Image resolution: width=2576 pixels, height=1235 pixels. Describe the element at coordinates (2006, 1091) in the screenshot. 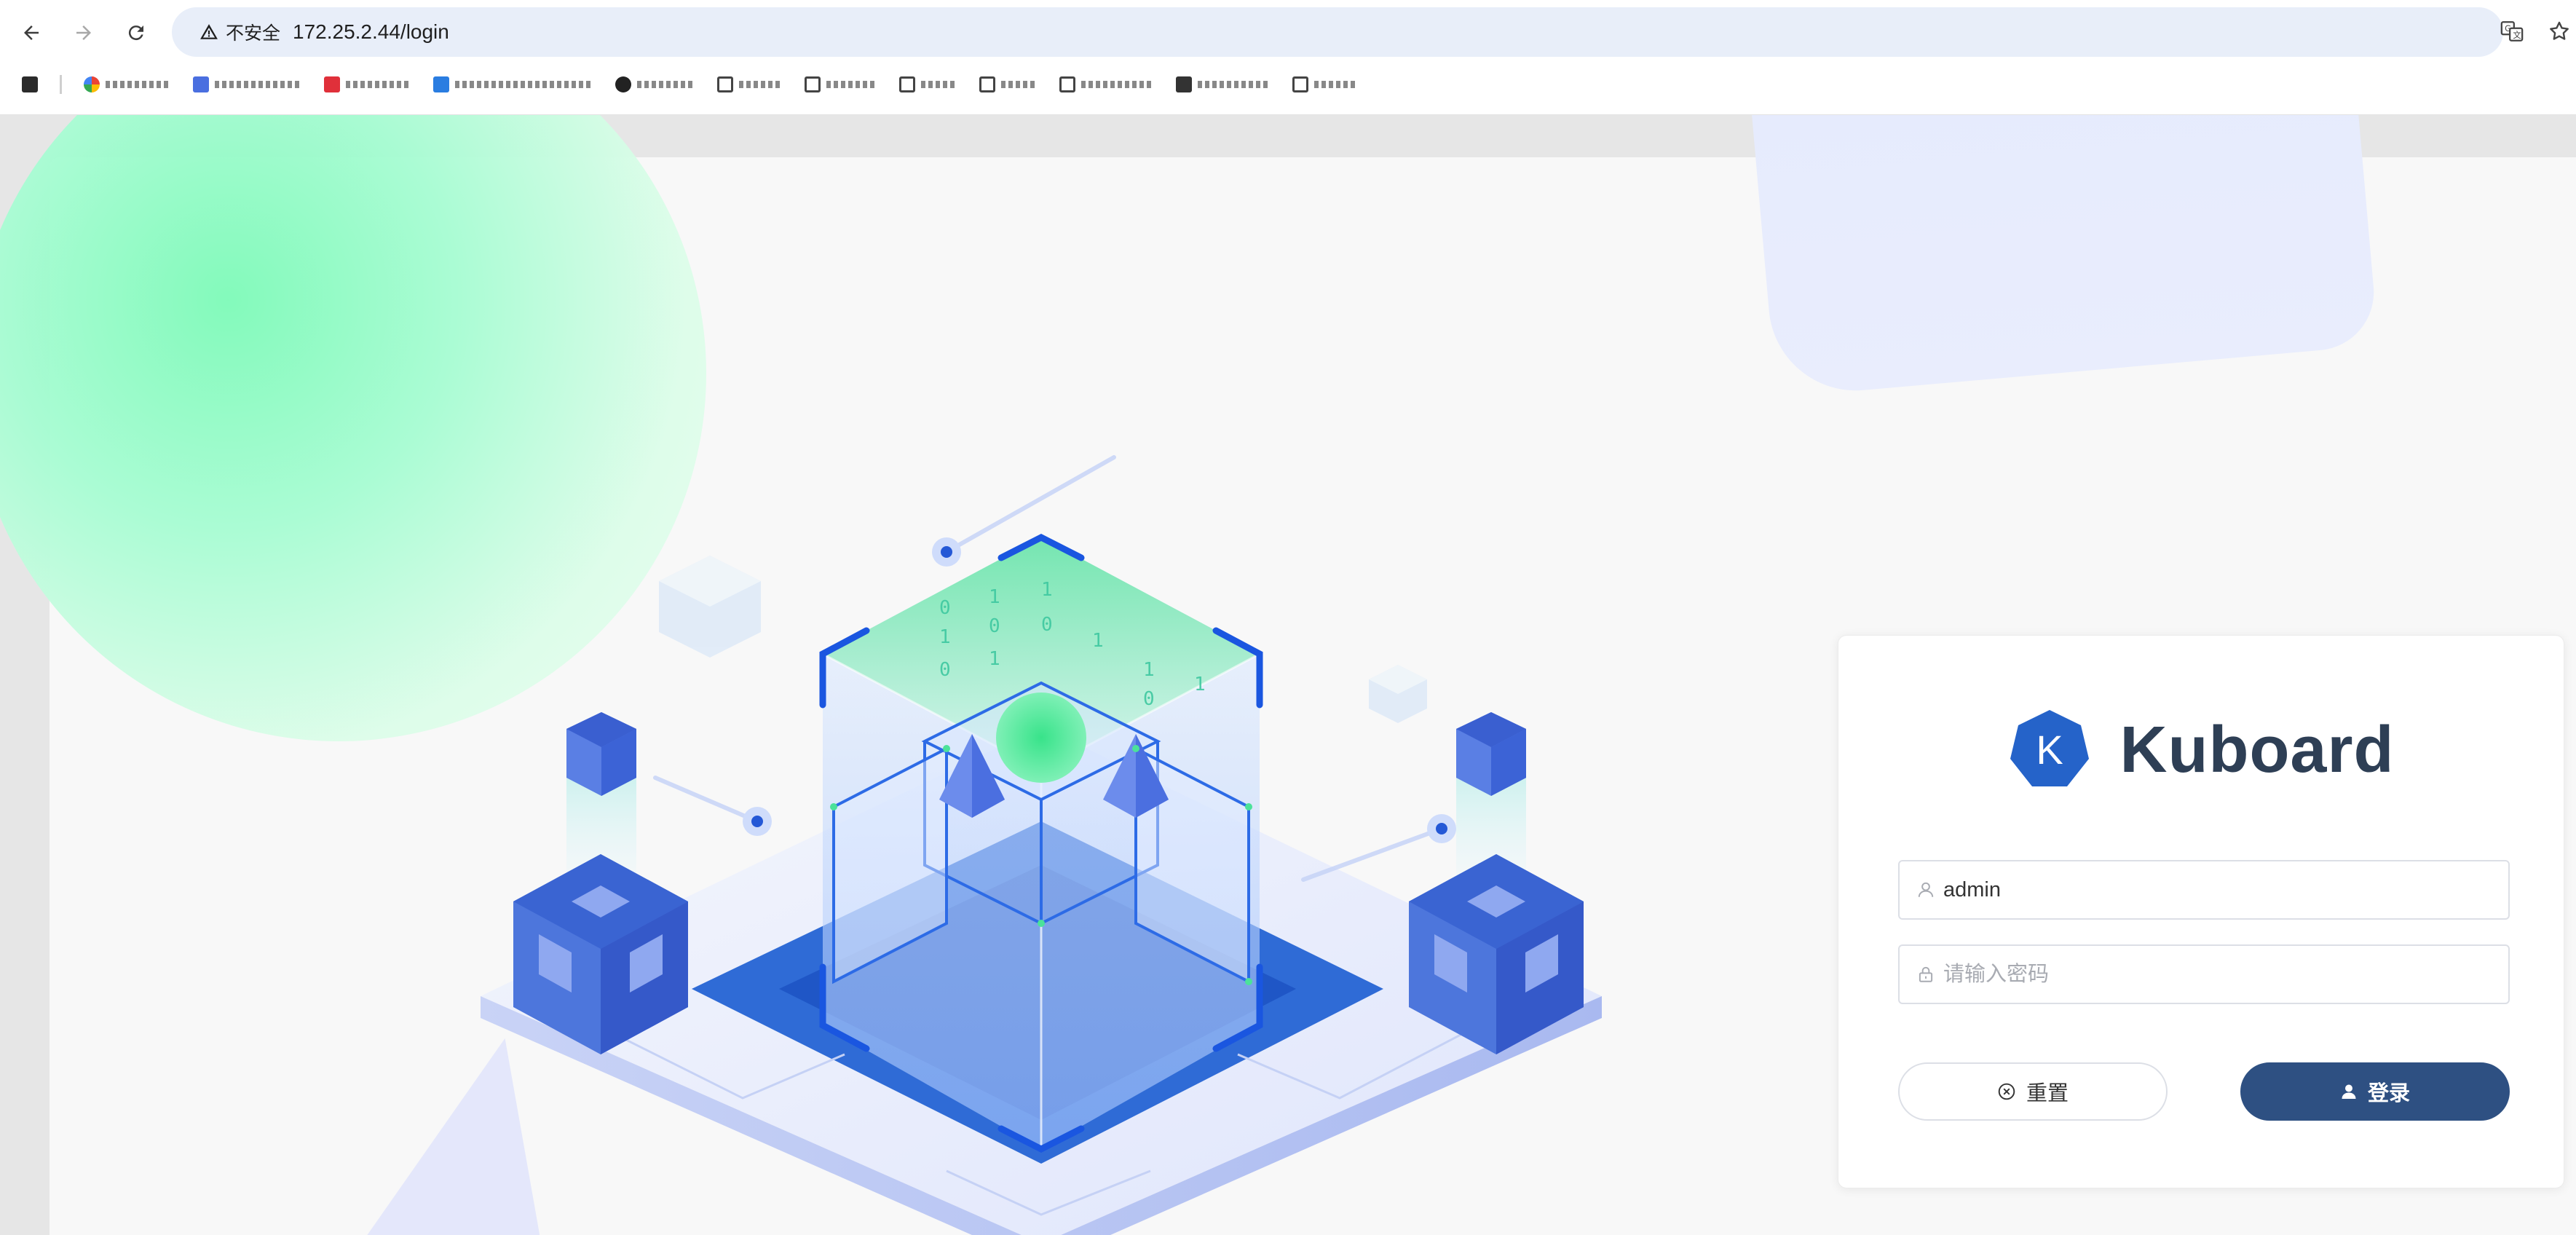

I see `circle-close-icon` at that location.